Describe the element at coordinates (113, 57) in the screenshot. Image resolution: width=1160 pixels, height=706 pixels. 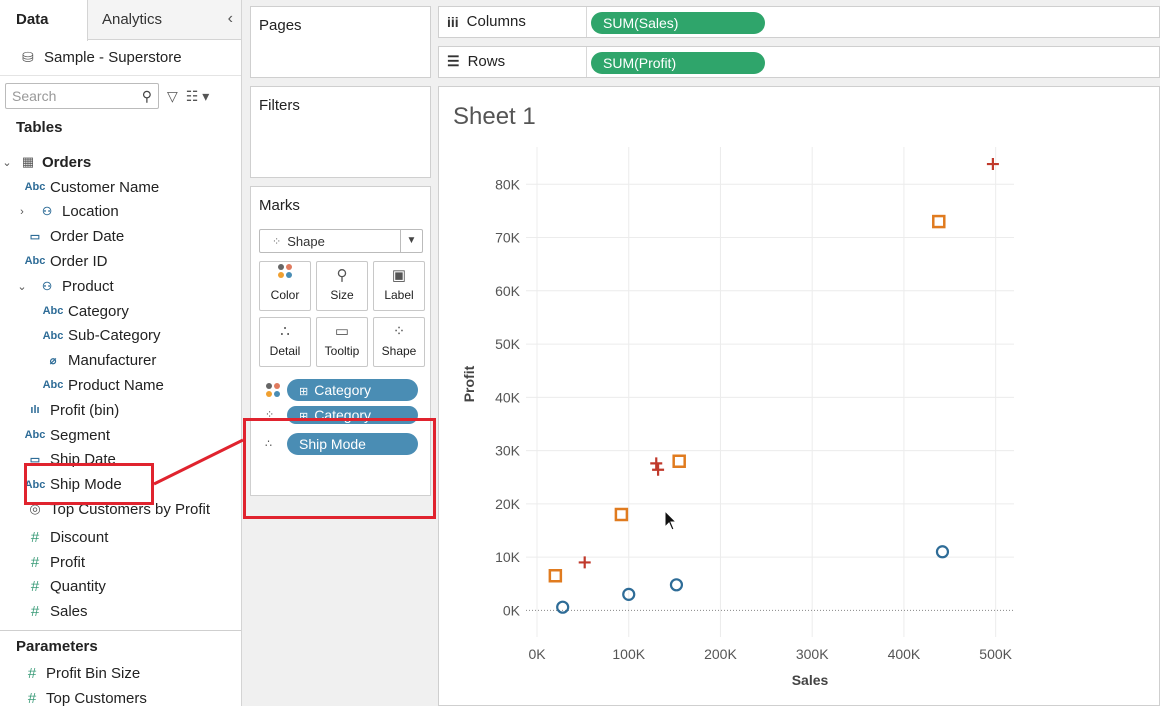
I see `datasource-name: Sample - Superstore` at that location.